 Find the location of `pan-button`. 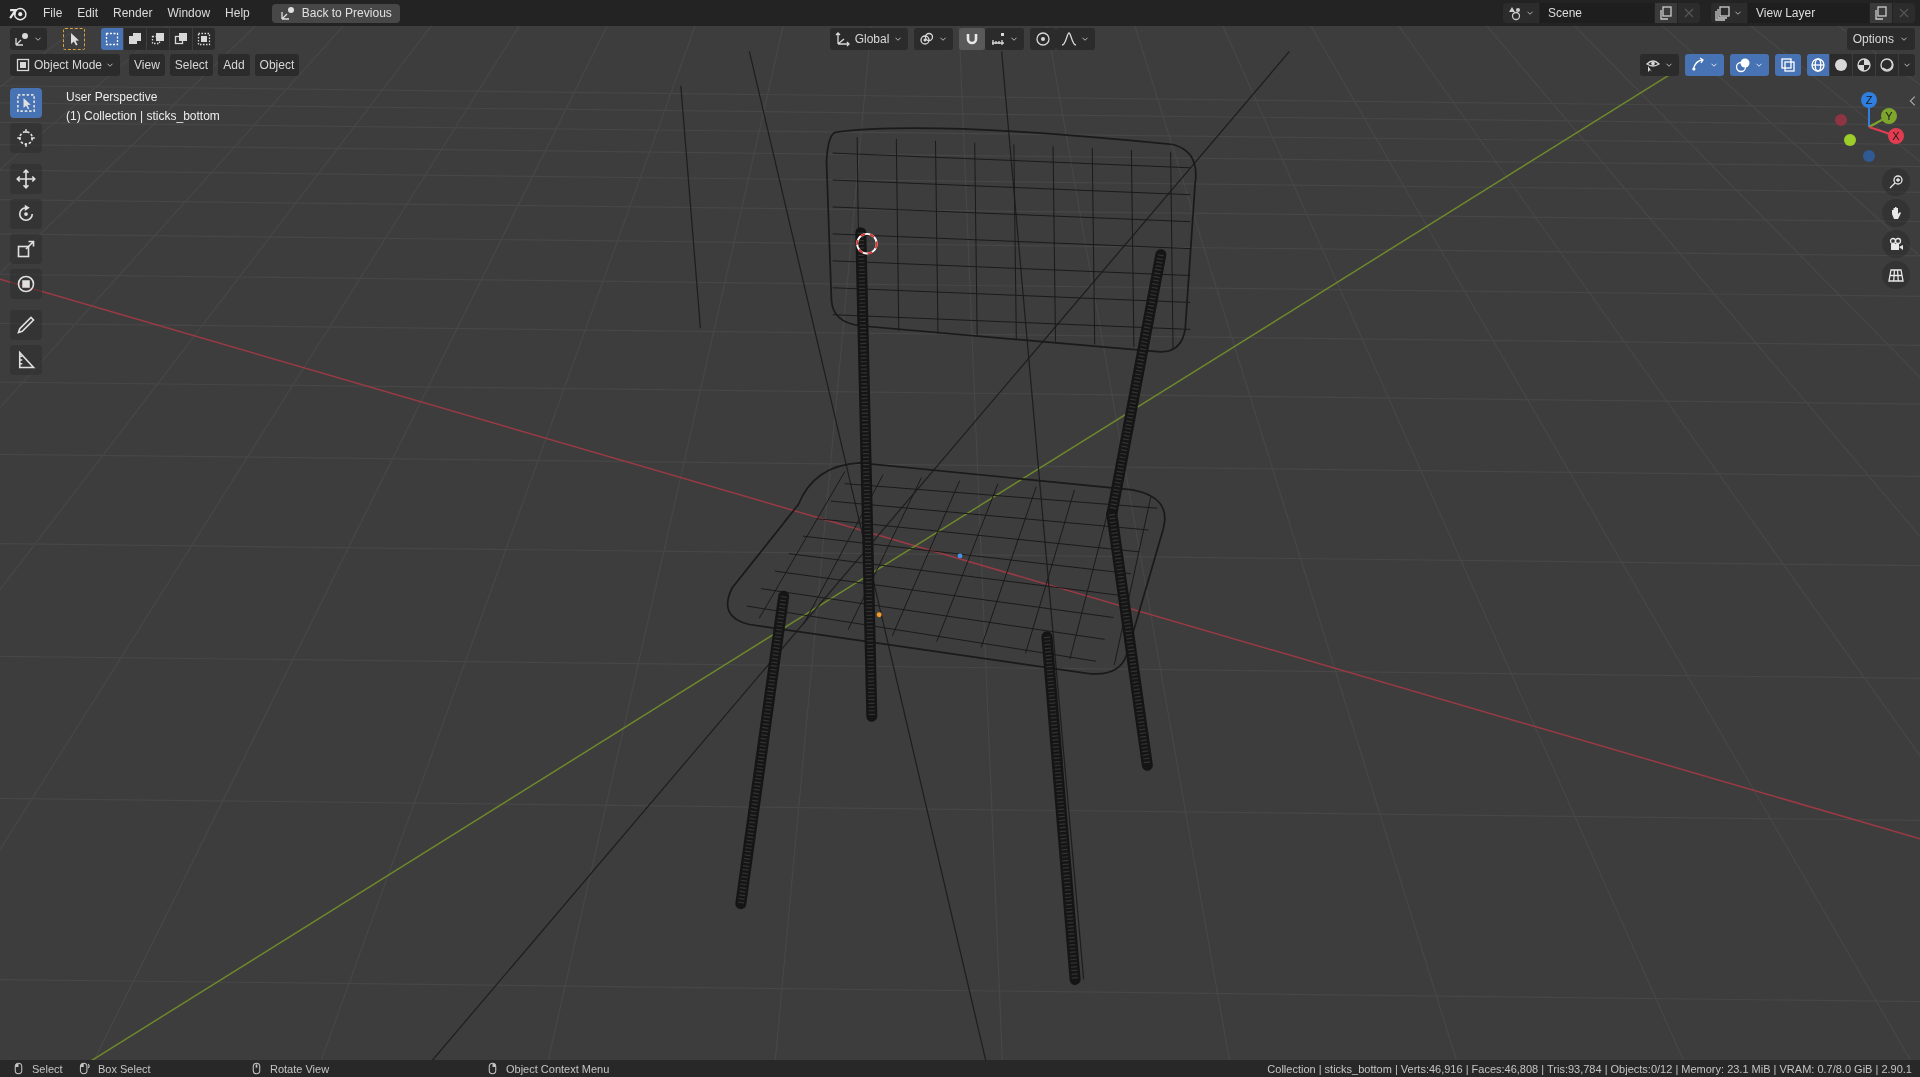

pan-button is located at coordinates (1896, 213).